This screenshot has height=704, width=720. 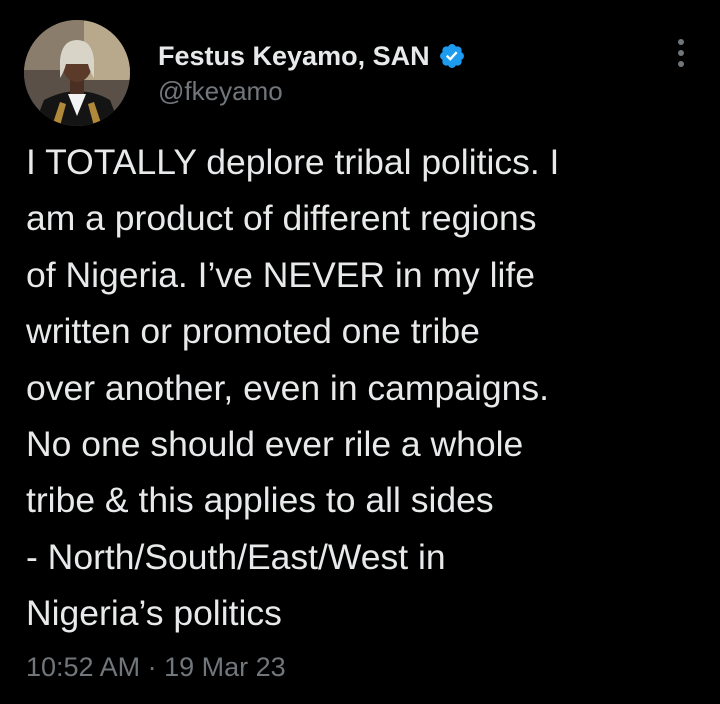 I want to click on avatar-photo, so click(x=77, y=73).